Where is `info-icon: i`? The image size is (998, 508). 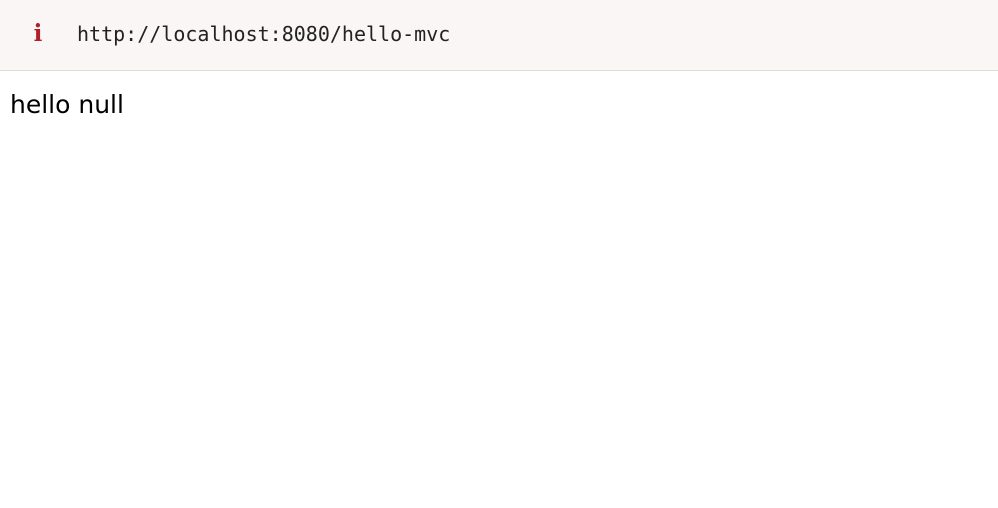
info-icon: i is located at coordinates (38, 34).